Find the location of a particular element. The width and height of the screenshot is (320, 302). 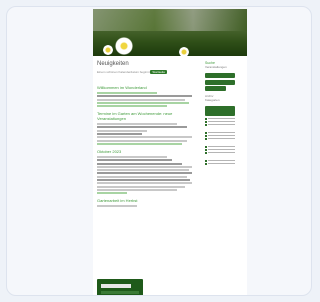

header-banner-image is located at coordinates (170, 32).